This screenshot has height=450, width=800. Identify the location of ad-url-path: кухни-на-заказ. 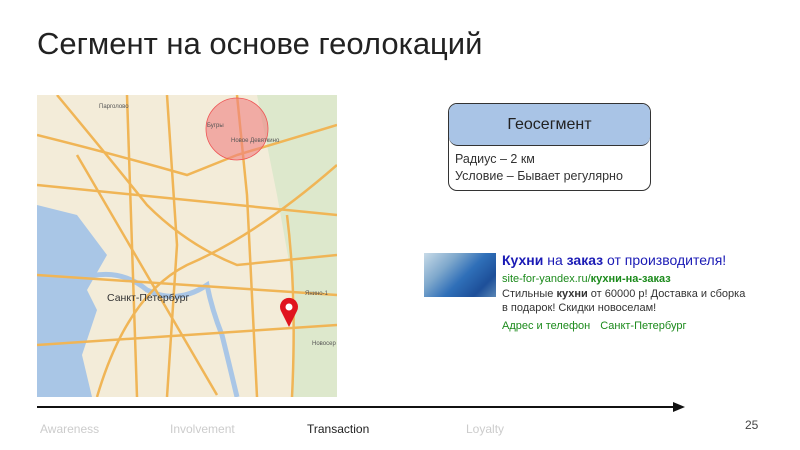
(630, 279).